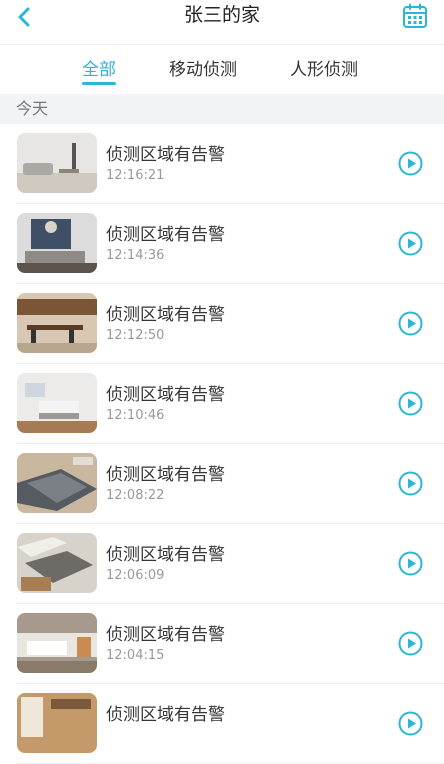 Image resolution: width=444 pixels, height=764 pixels. Describe the element at coordinates (203, 70) in the screenshot. I see `tab-motion-detection: 移动侦测` at that location.